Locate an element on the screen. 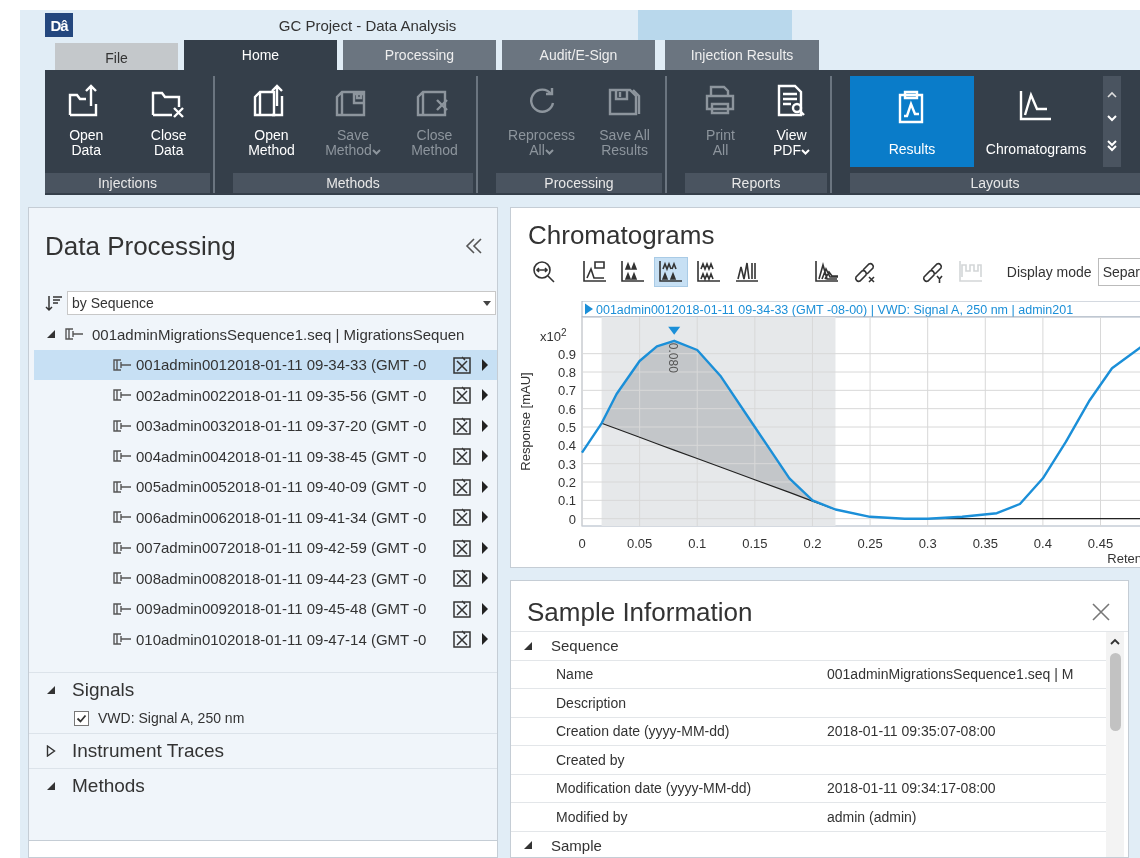 Image resolution: width=1140 pixels, height=858 pixels. ribbon-tab: Audit/E-Sign is located at coordinates (578, 55).